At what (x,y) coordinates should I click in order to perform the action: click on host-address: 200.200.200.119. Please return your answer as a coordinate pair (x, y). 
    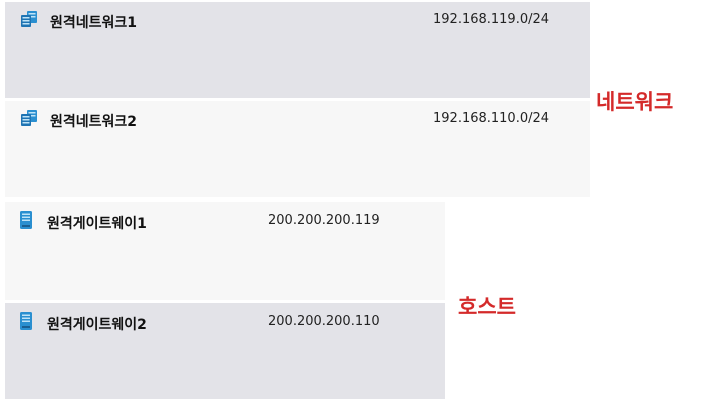
    Looking at the image, I should click on (324, 220).